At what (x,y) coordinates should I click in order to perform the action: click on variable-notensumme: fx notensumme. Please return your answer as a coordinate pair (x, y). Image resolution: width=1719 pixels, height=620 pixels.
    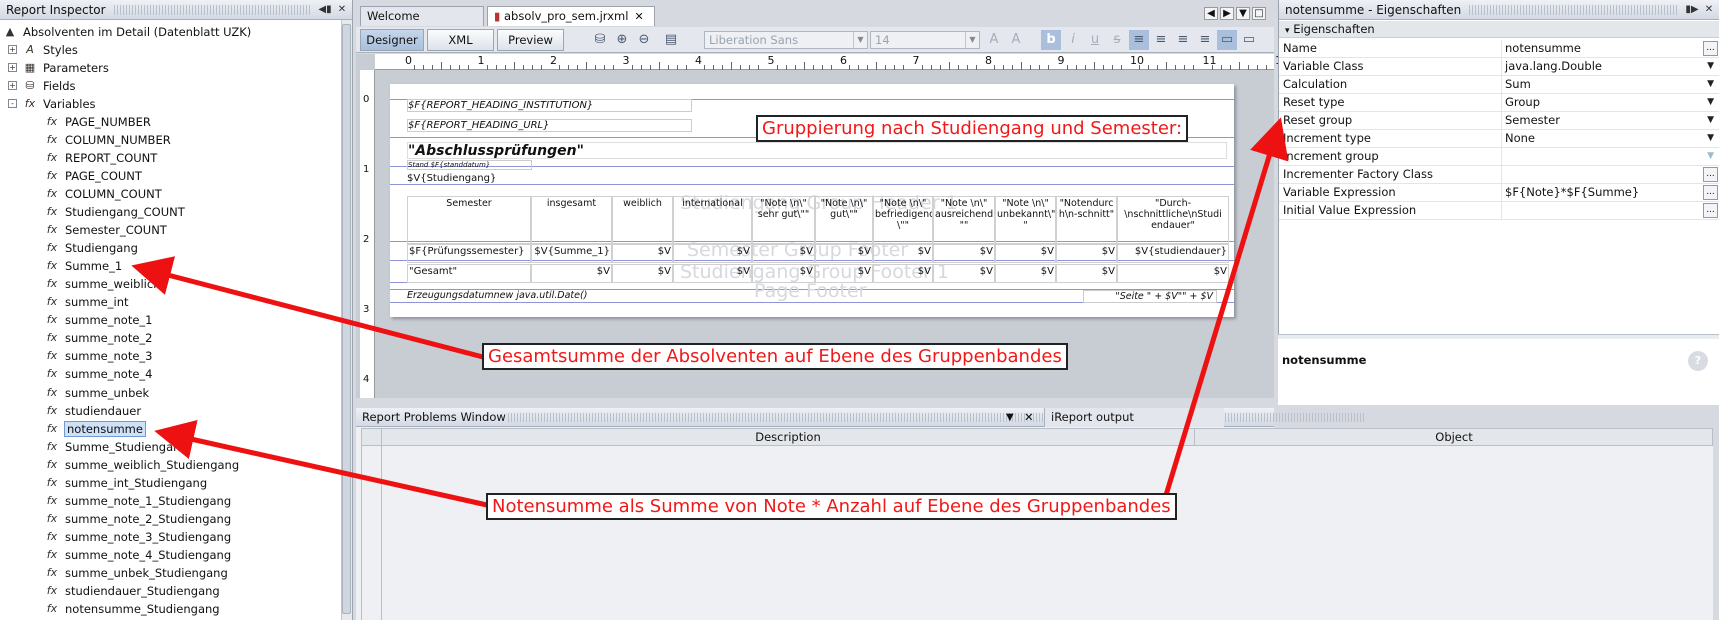
    Looking at the image, I should click on (95, 428).